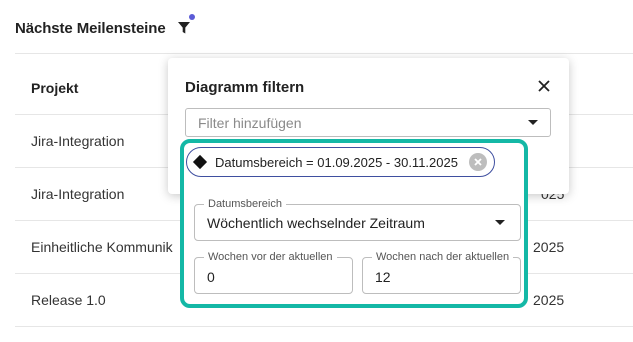  What do you see at coordinates (68, 300) in the screenshot?
I see `table-row-project: Release 1.0` at bounding box center [68, 300].